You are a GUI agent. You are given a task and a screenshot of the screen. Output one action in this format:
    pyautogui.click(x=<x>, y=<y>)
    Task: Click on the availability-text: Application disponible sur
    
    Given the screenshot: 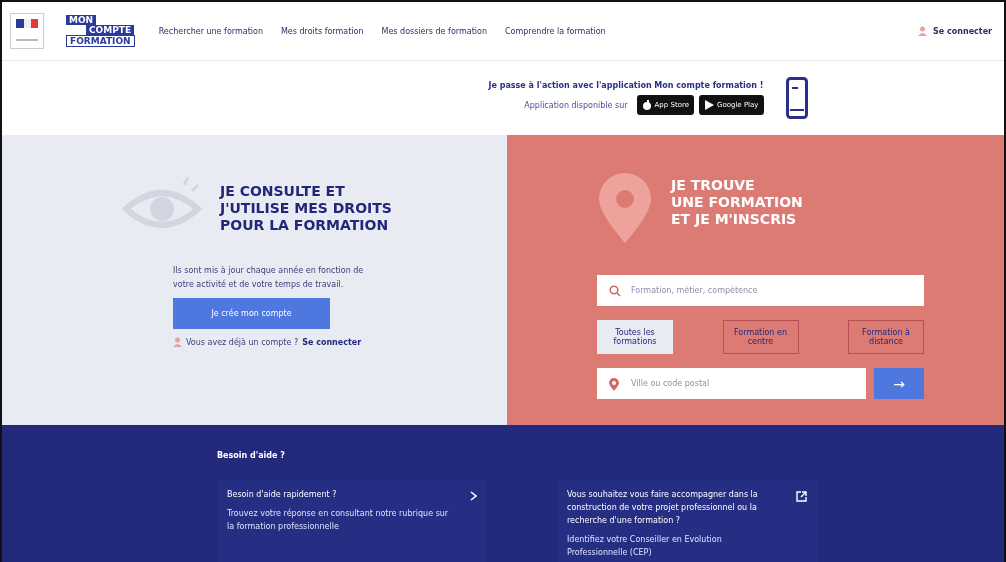 What is the action you would take?
    pyautogui.click(x=576, y=105)
    